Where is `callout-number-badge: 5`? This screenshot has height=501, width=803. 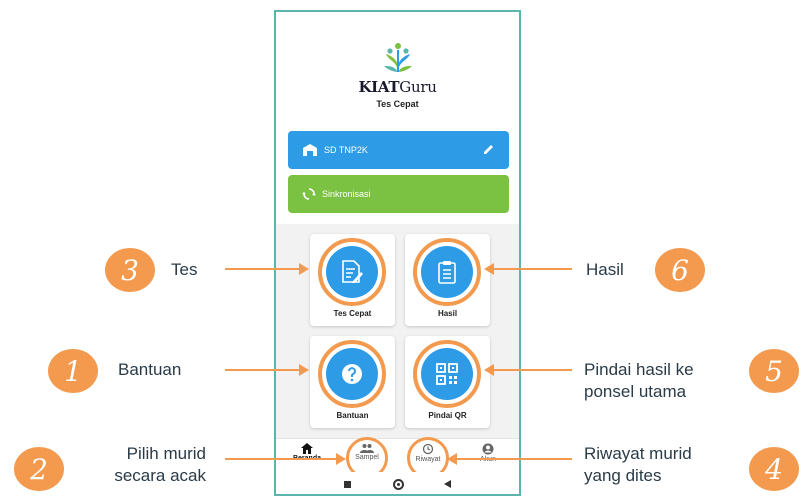 callout-number-badge: 5 is located at coordinates (774, 371).